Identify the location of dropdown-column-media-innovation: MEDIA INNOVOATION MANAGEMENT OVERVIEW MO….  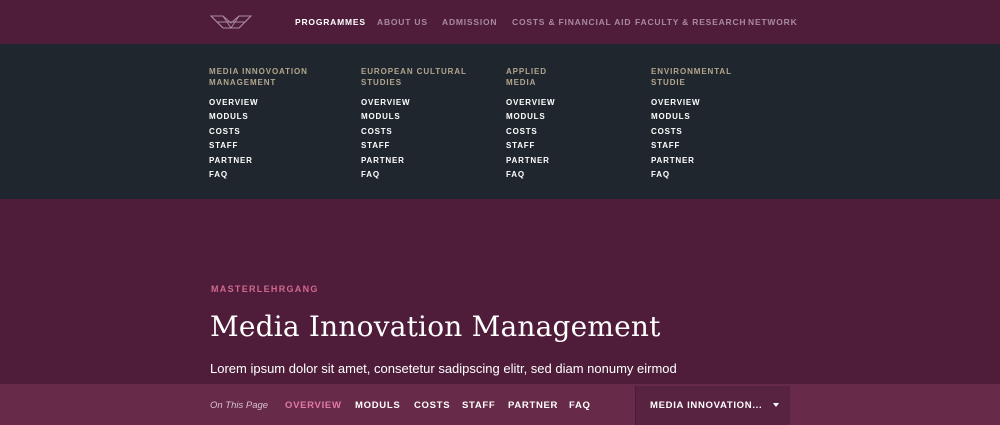
(258, 124).